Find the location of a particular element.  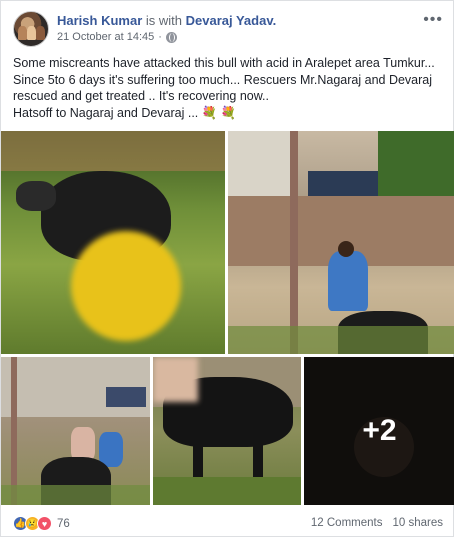

post-meta: 21 October at 14:45 · is located at coordinates (117, 37).